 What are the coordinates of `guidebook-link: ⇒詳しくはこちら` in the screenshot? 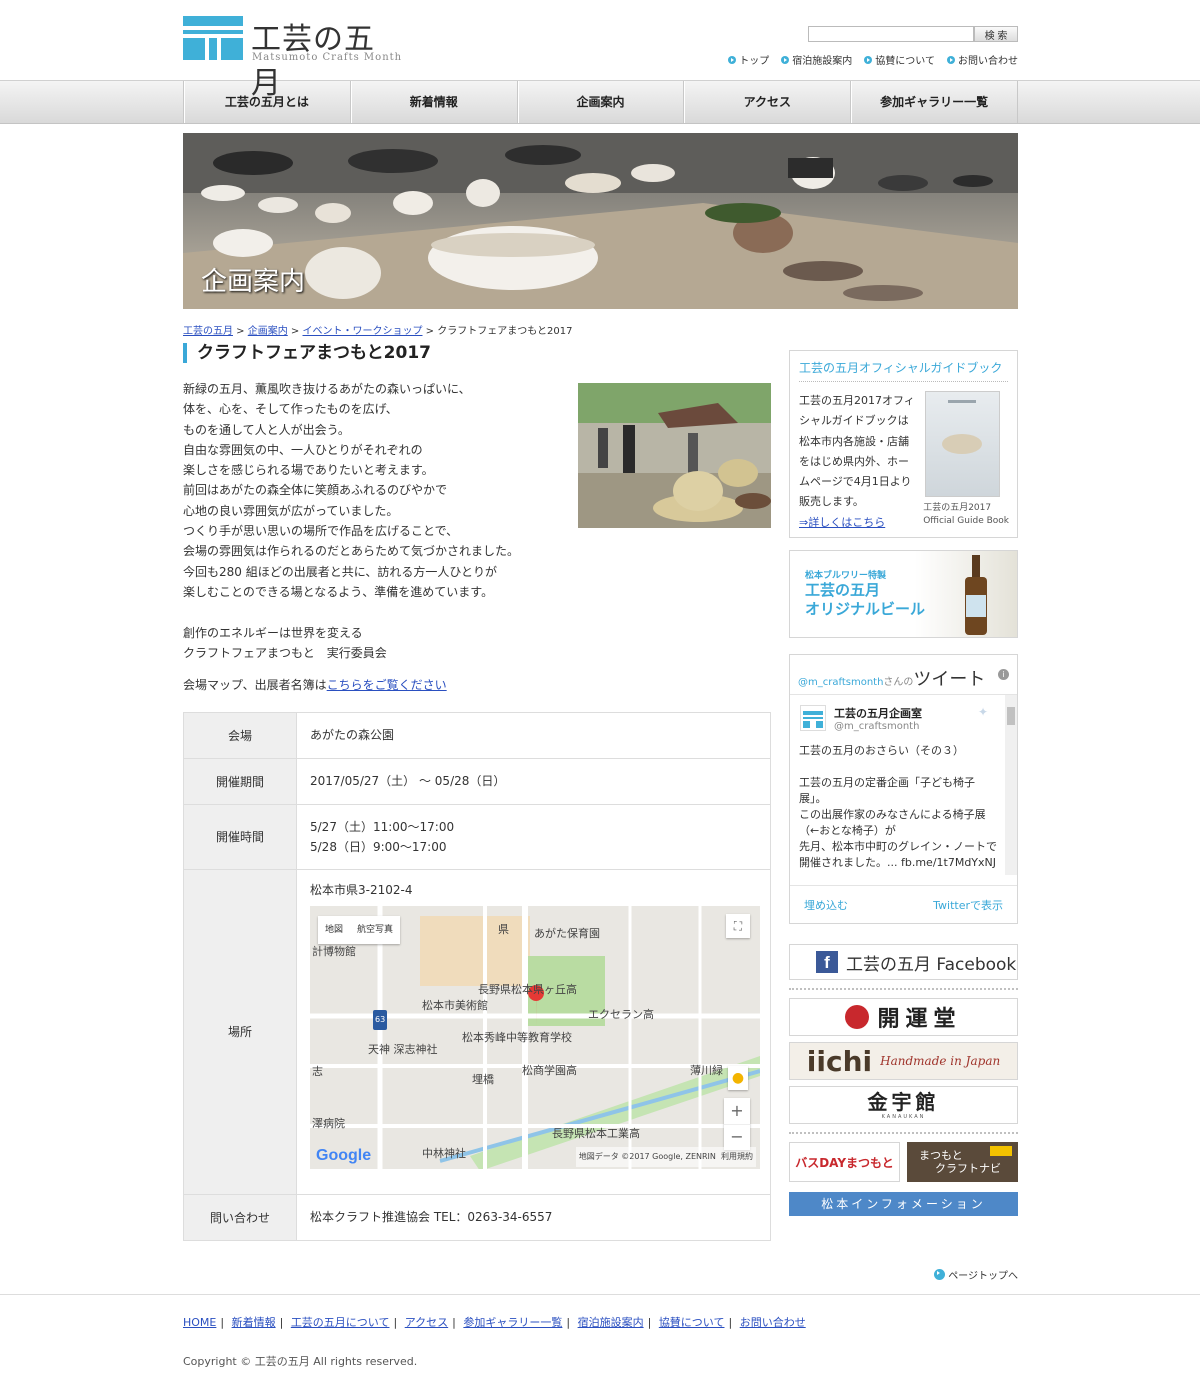 It's located at (842, 522).